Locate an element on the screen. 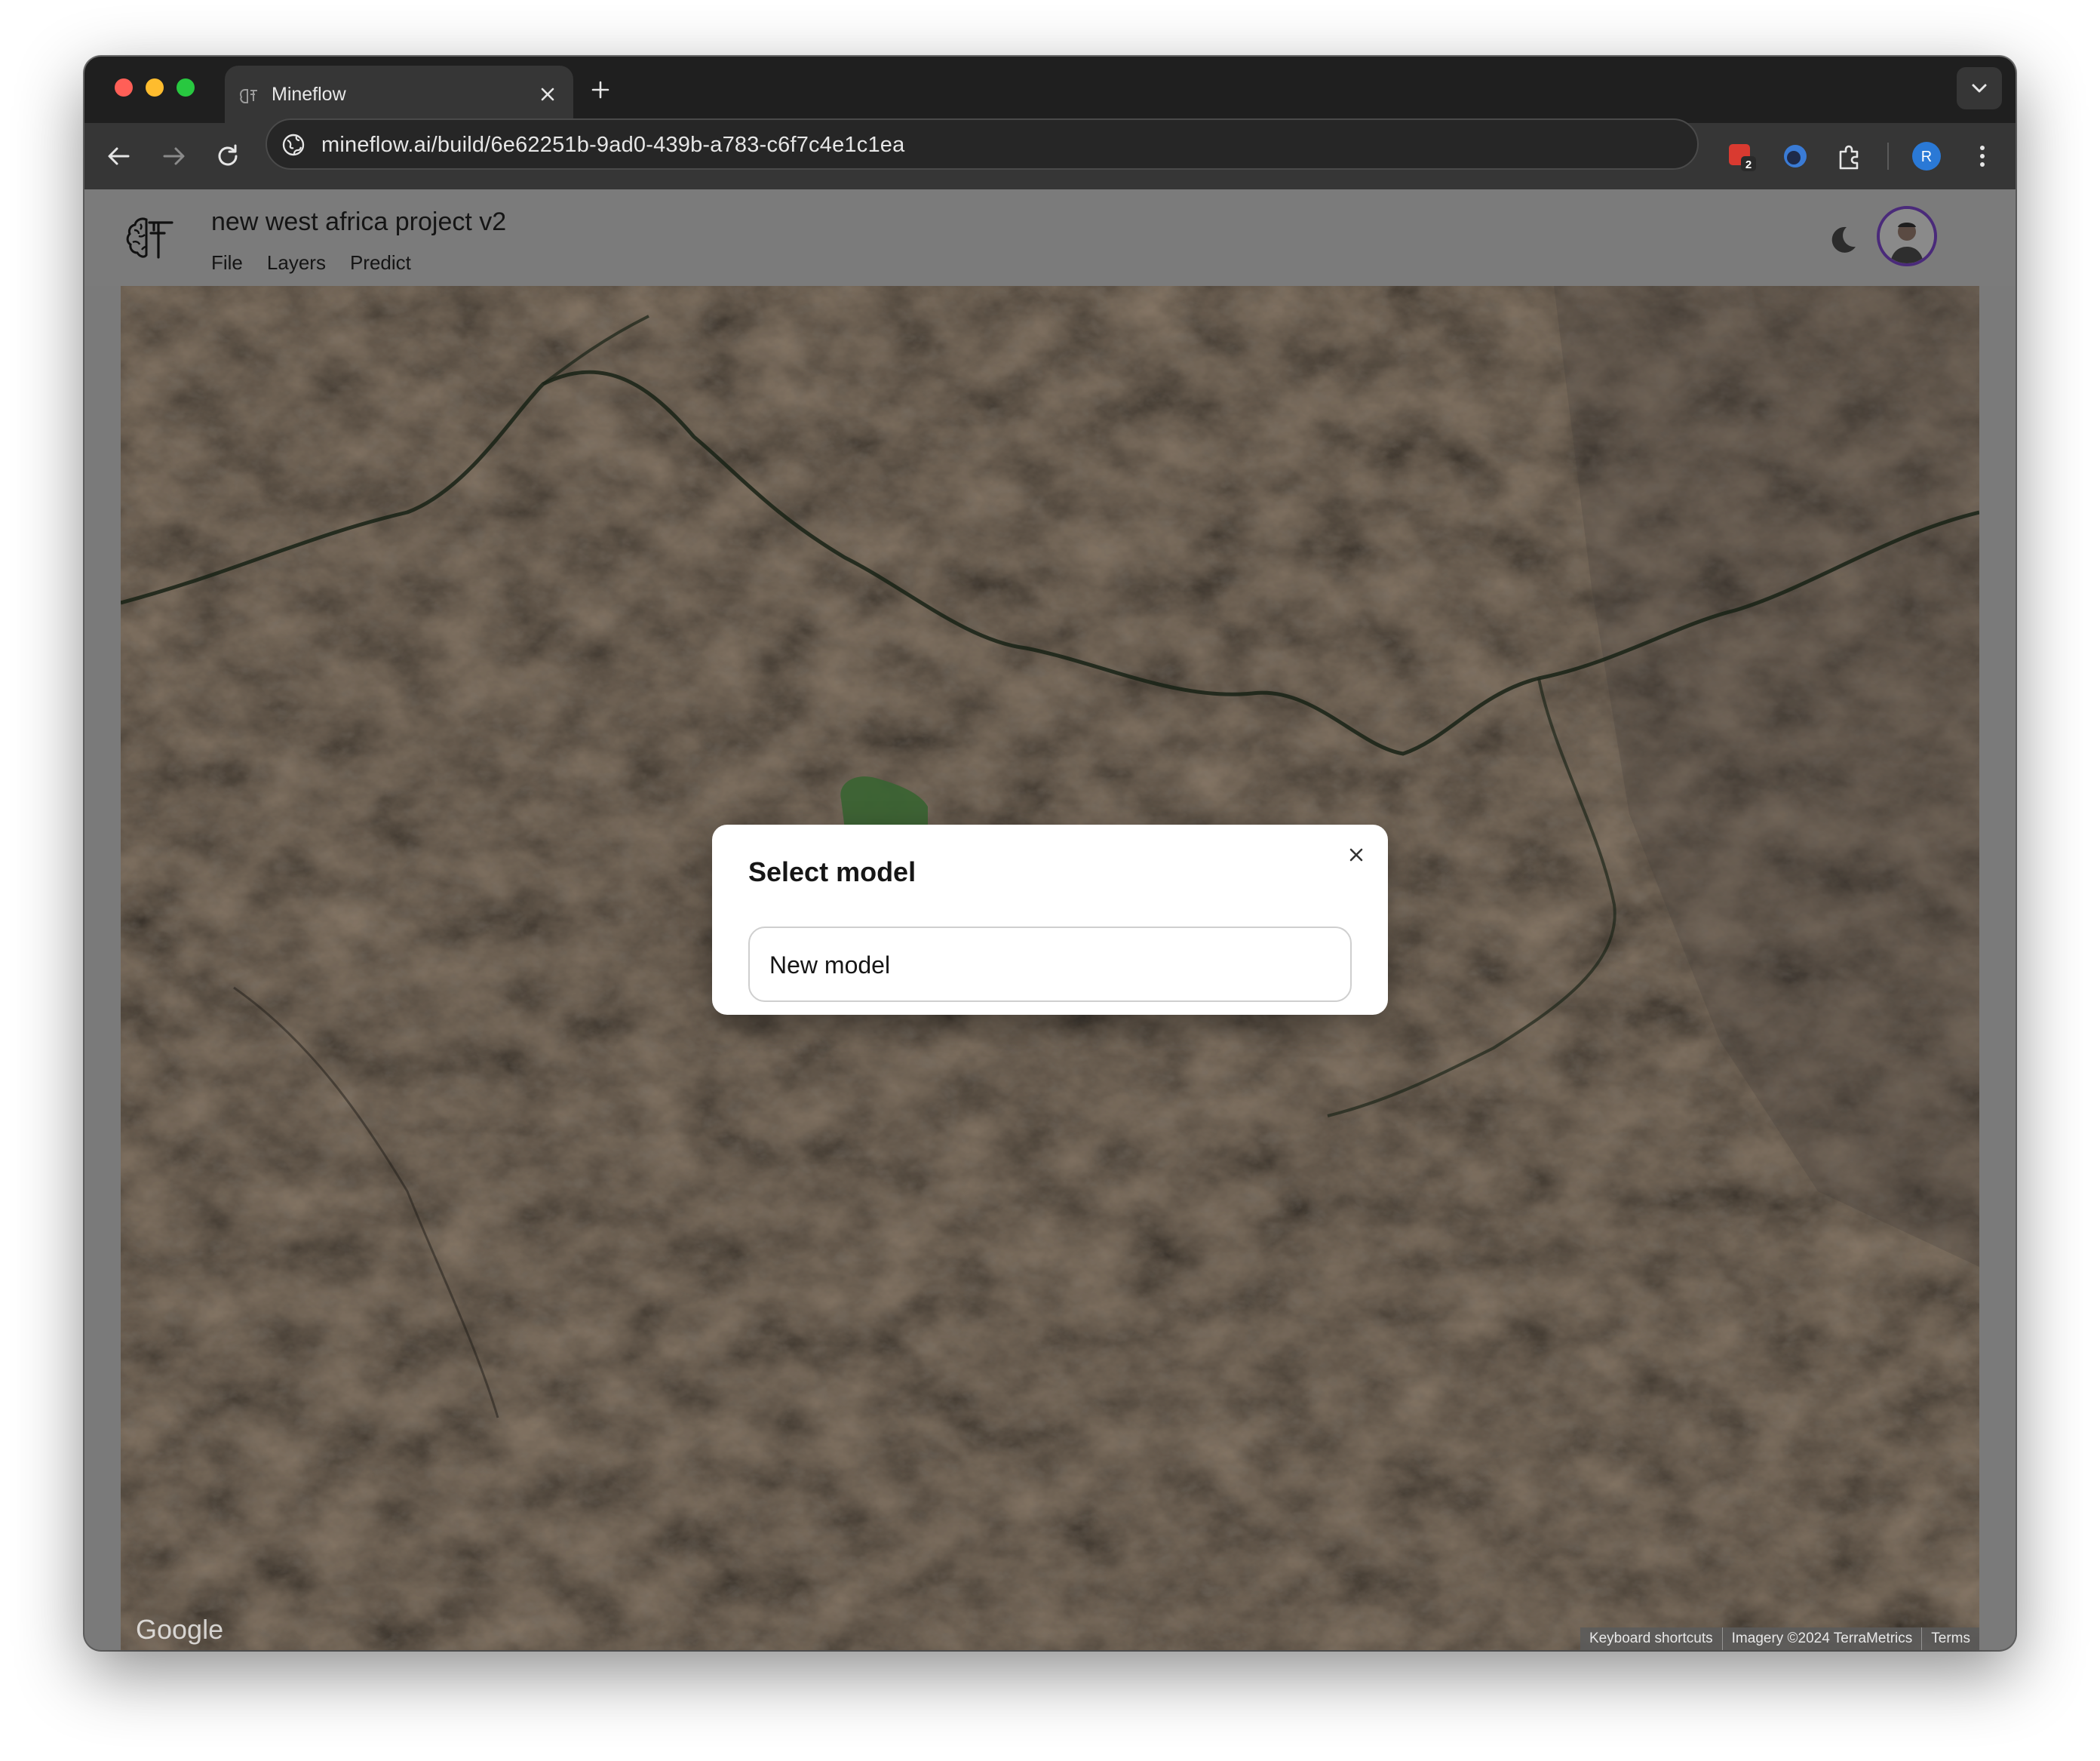 Image resolution: width=2100 pixels, height=1761 pixels. brain-favicon-icon is located at coordinates (248, 96).